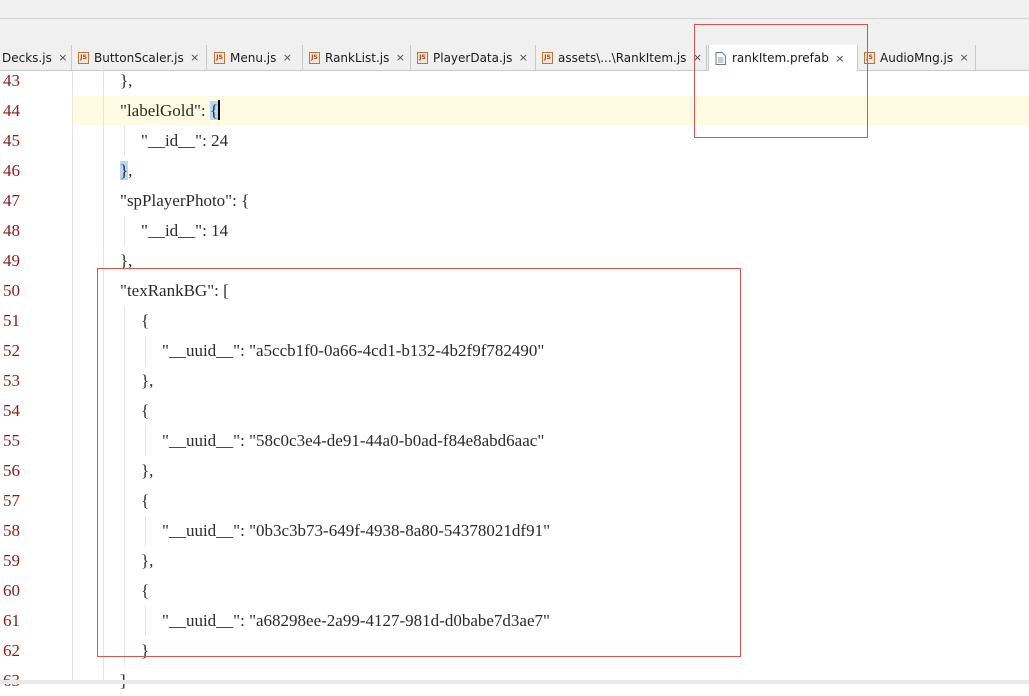 The height and width of the screenshot is (696, 1029). Describe the element at coordinates (514, 9) in the screenshot. I see `window-top-bar` at that location.